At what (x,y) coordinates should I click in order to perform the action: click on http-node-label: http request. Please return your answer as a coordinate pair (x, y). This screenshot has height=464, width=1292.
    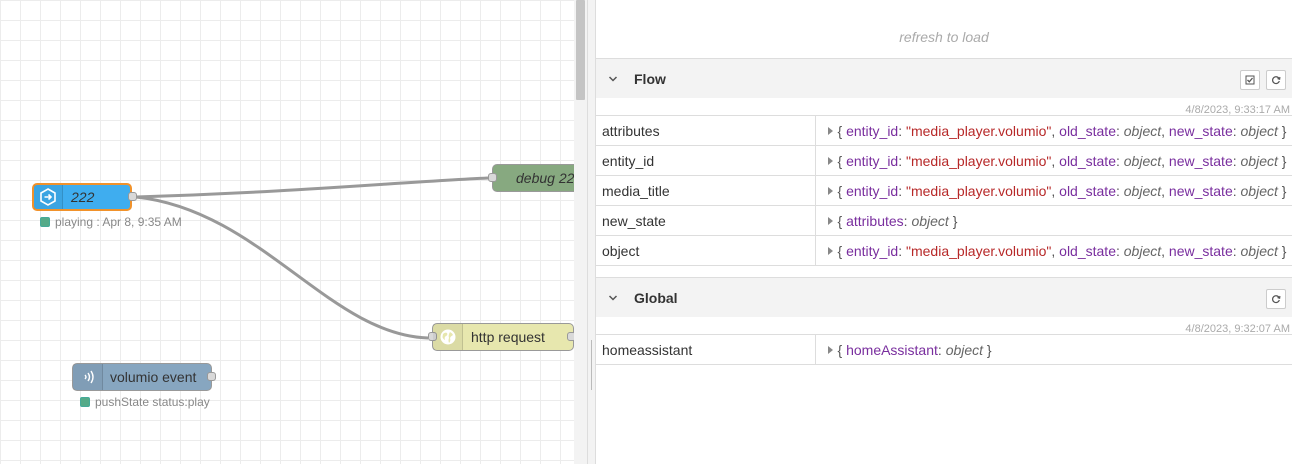
    Looking at the image, I should click on (508, 337).